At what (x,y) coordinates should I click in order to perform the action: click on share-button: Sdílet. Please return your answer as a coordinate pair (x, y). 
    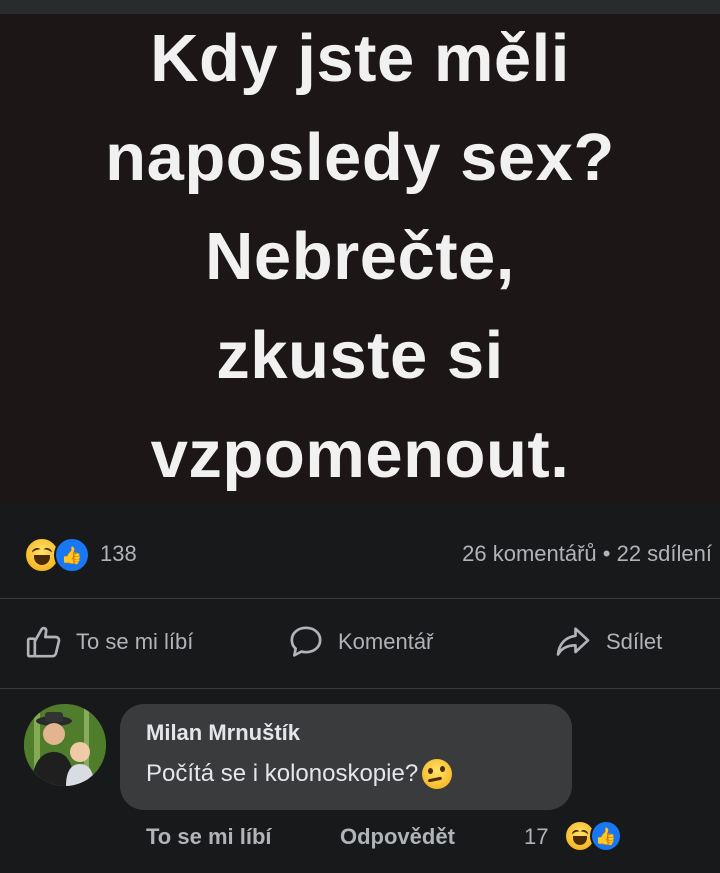
    Looking at the image, I should click on (607, 642).